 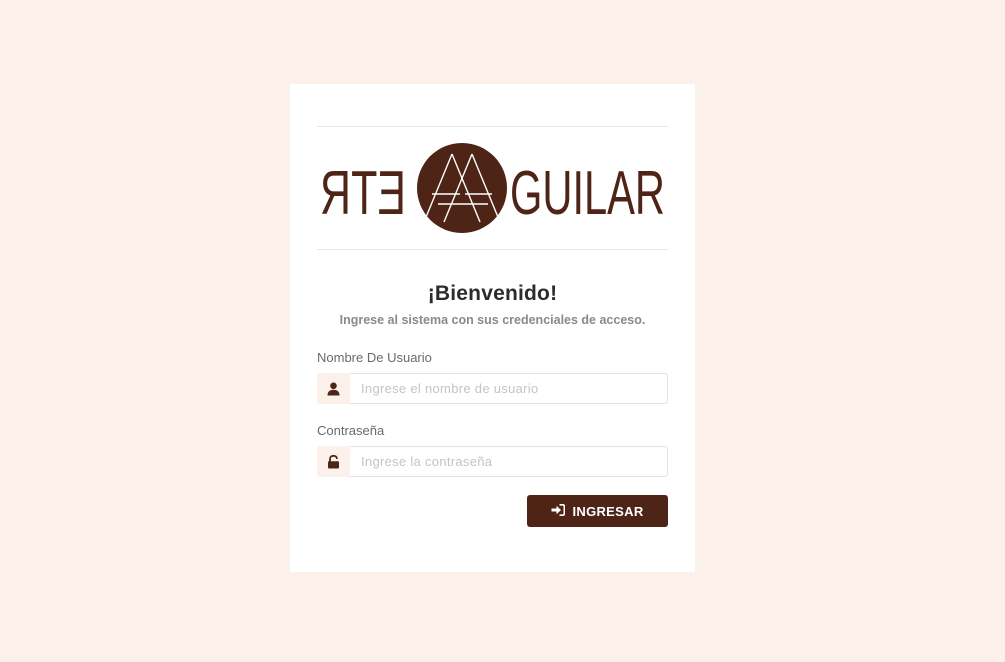 What do you see at coordinates (492, 126) in the screenshot?
I see `top-divider` at bounding box center [492, 126].